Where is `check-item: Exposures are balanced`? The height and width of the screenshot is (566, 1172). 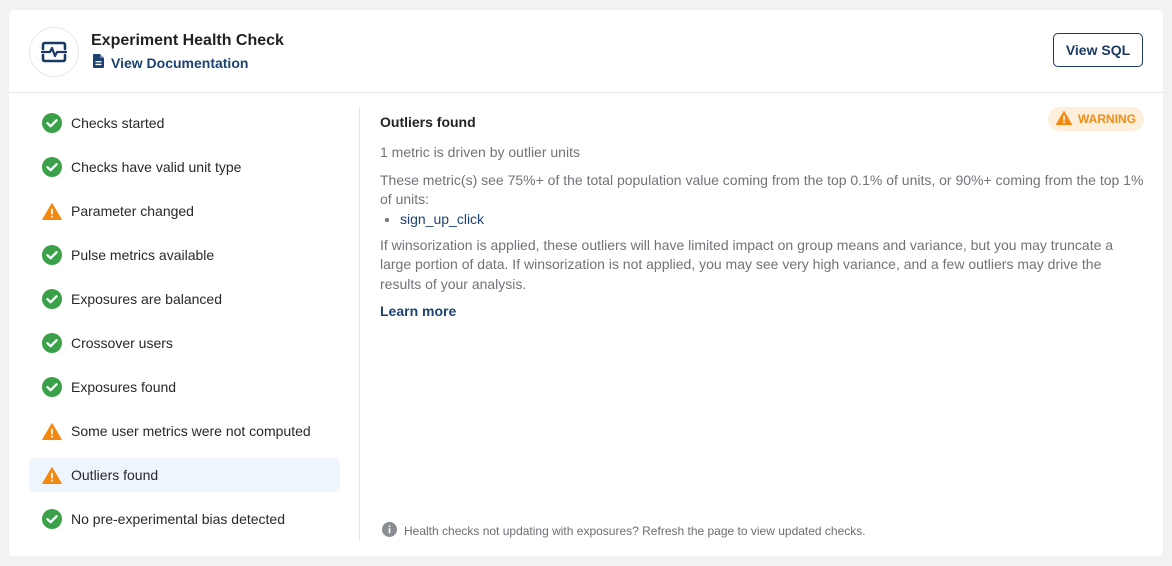
check-item: Exposures are balanced is located at coordinates (184, 299).